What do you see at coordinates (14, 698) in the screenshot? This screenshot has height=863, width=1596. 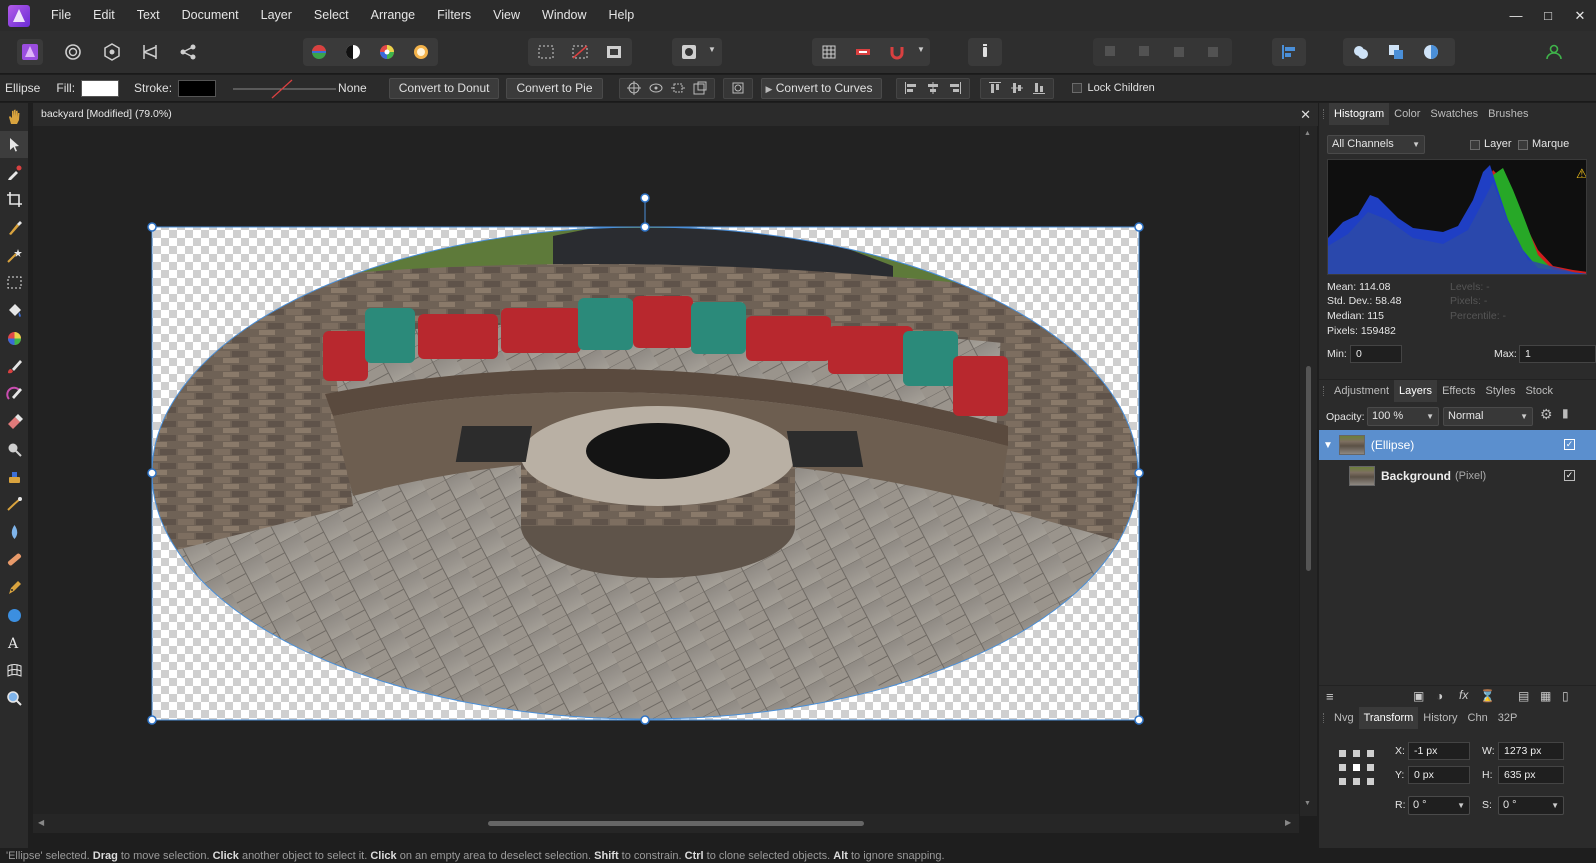 I see `zoom-tool-icon` at bounding box center [14, 698].